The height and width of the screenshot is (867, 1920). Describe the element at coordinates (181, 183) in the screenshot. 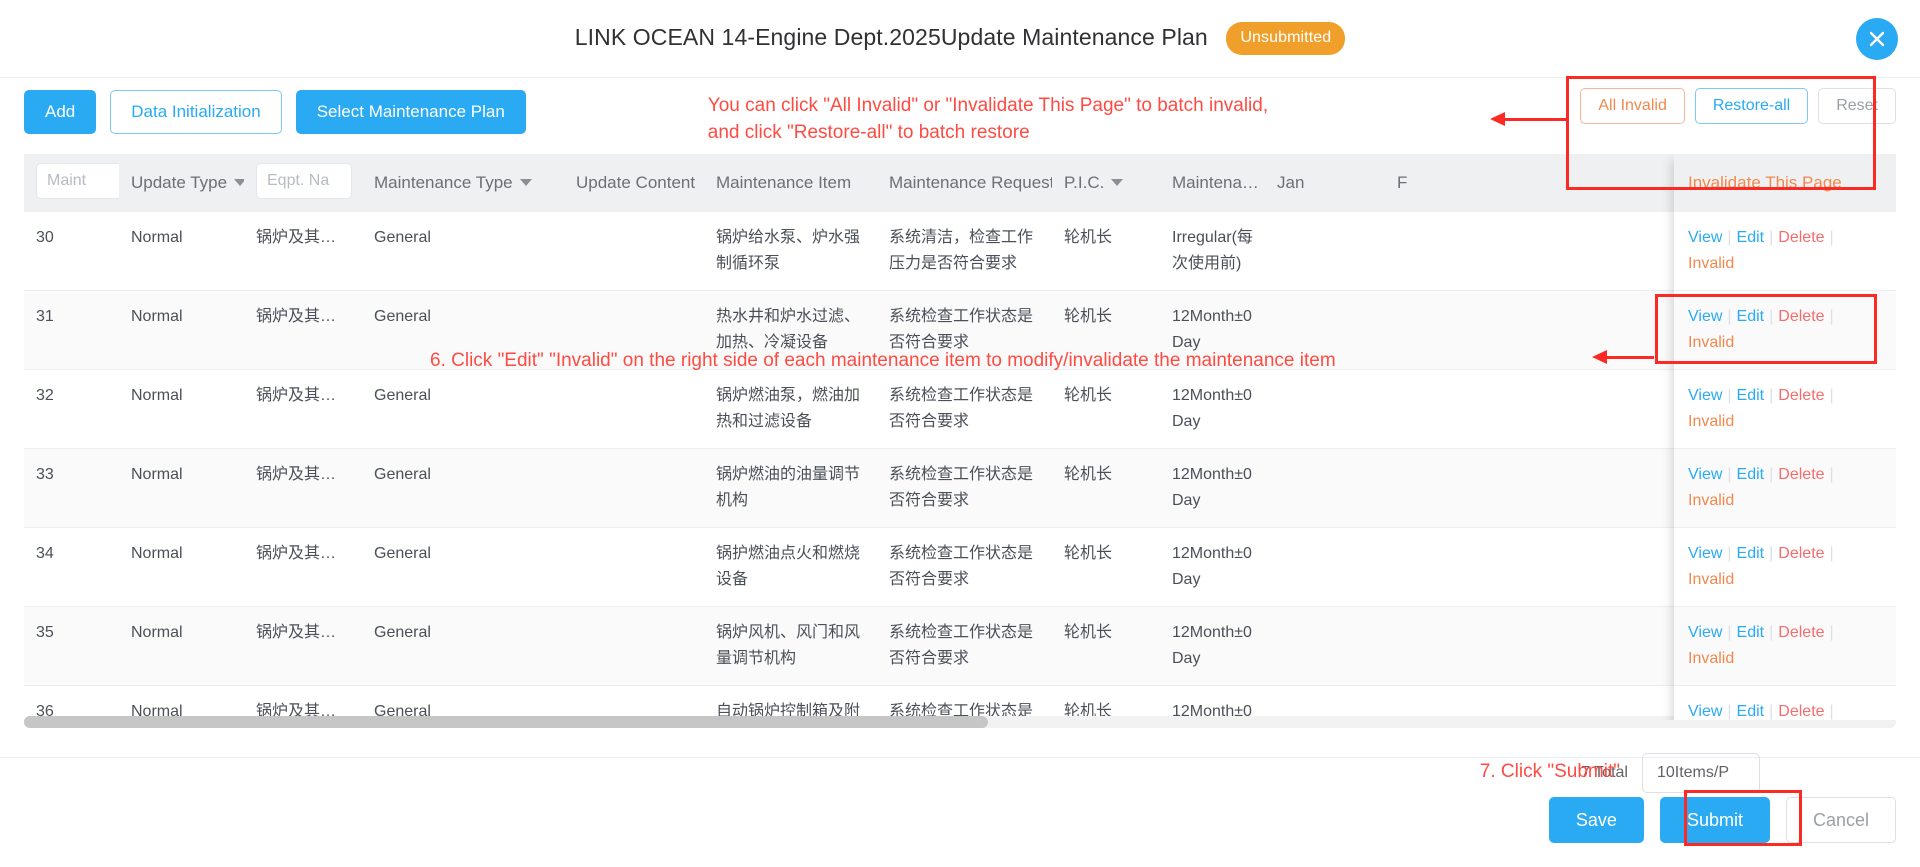

I see `header-update-type: Update Type` at that location.